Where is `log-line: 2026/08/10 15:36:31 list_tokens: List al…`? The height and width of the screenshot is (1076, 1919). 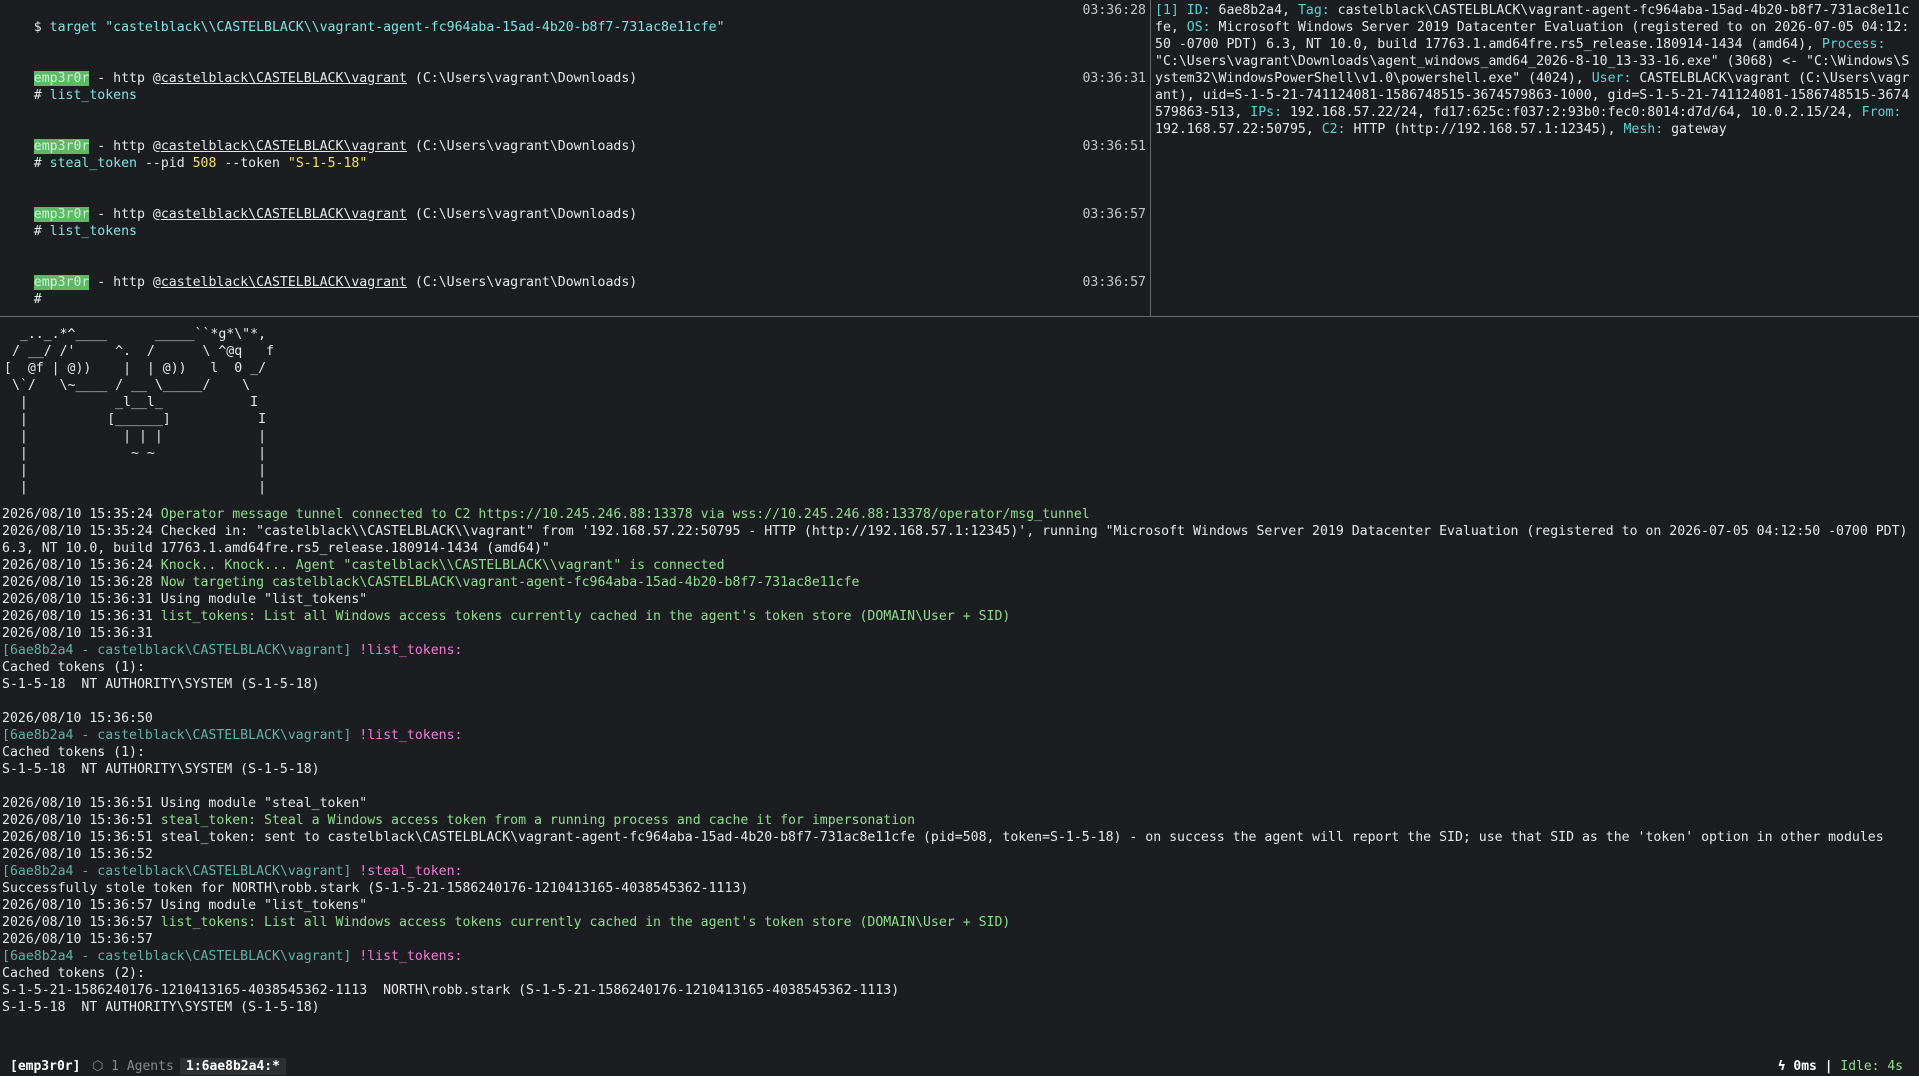 log-line: 2026/08/10 15:36:31 list_tokens: List al… is located at coordinates (506, 616).